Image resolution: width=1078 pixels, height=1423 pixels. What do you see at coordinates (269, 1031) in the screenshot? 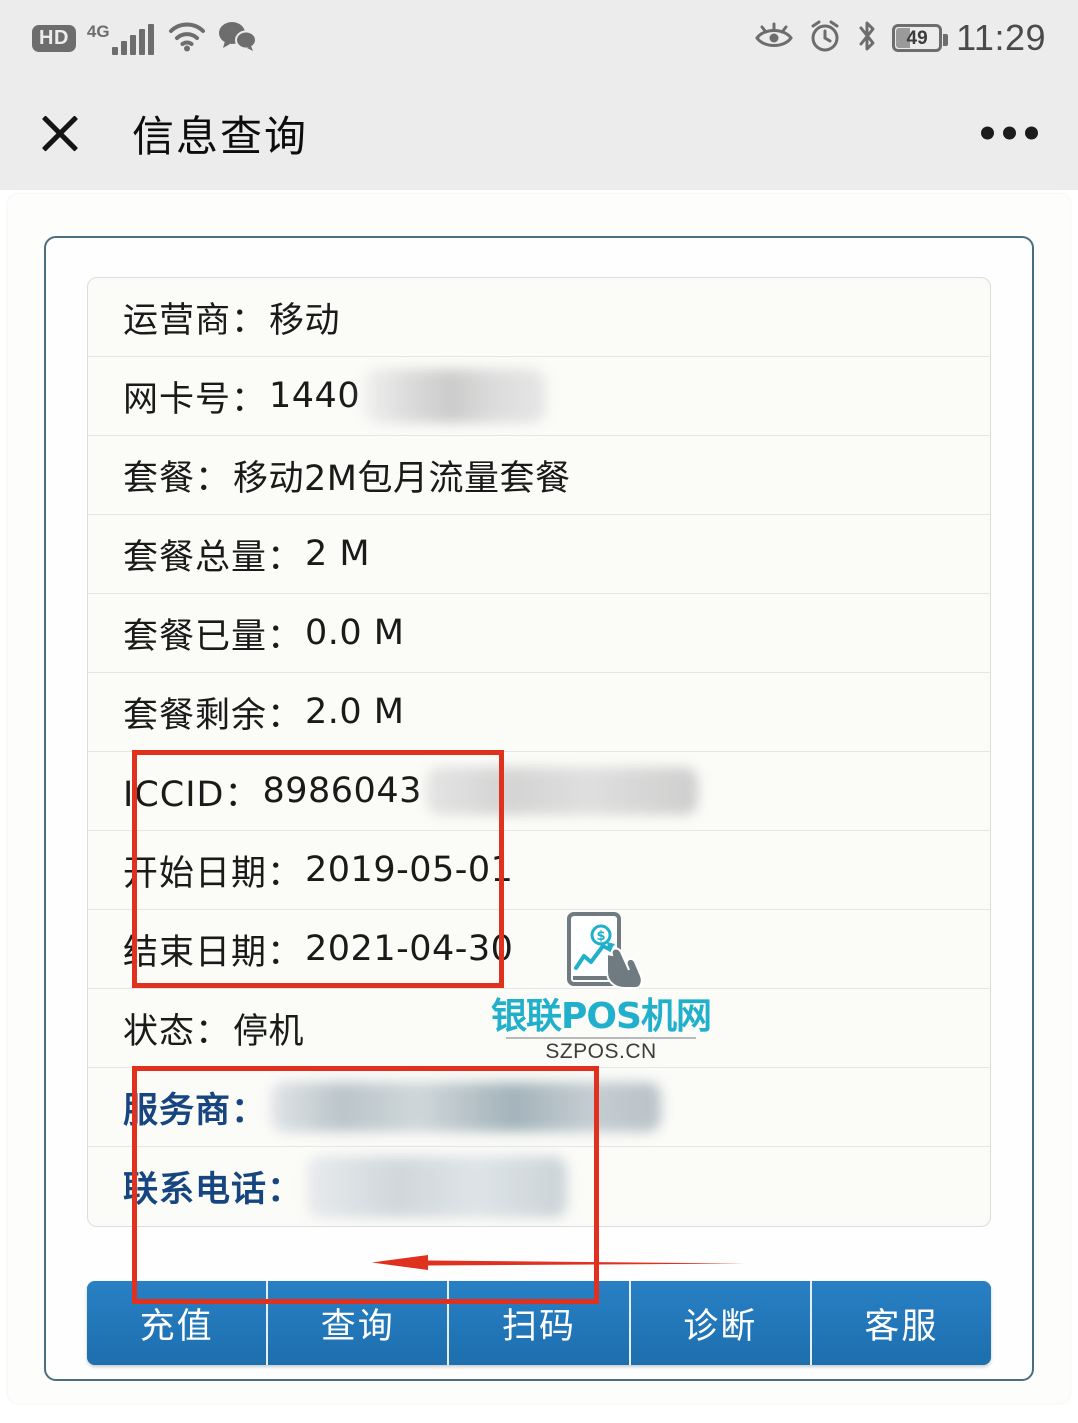
I see `status-badge: 停机` at bounding box center [269, 1031].